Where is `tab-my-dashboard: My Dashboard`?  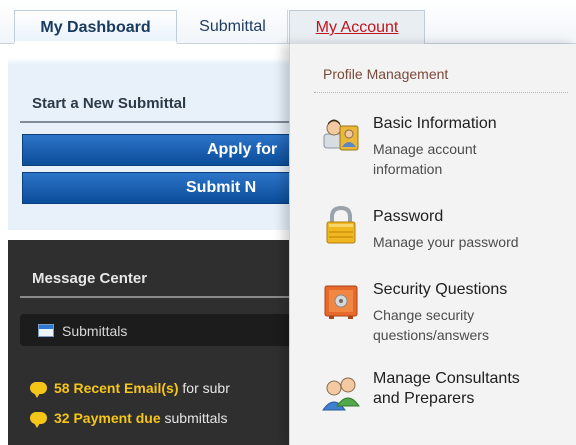
tab-my-dashboard: My Dashboard is located at coordinates (95, 27).